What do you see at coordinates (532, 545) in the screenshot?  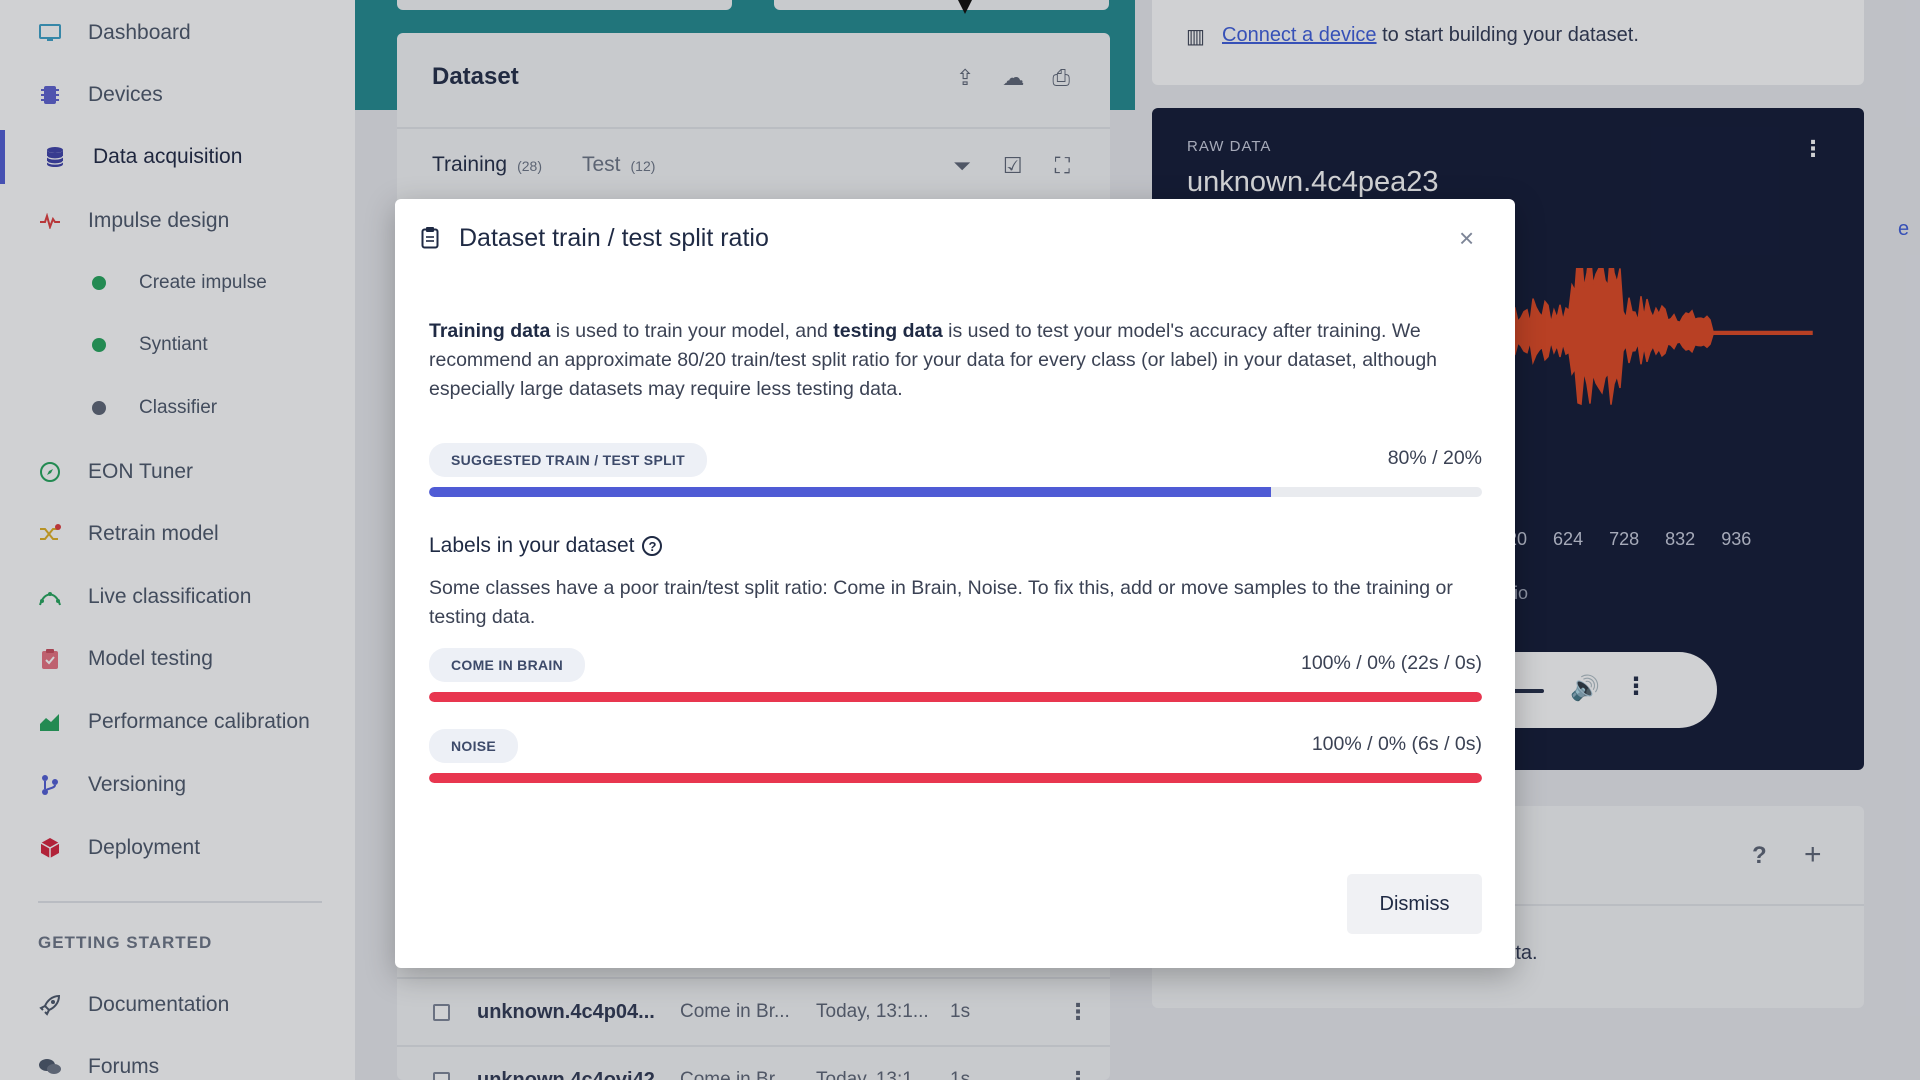 I see `labels-title-text: Labels in your dataset` at bounding box center [532, 545].